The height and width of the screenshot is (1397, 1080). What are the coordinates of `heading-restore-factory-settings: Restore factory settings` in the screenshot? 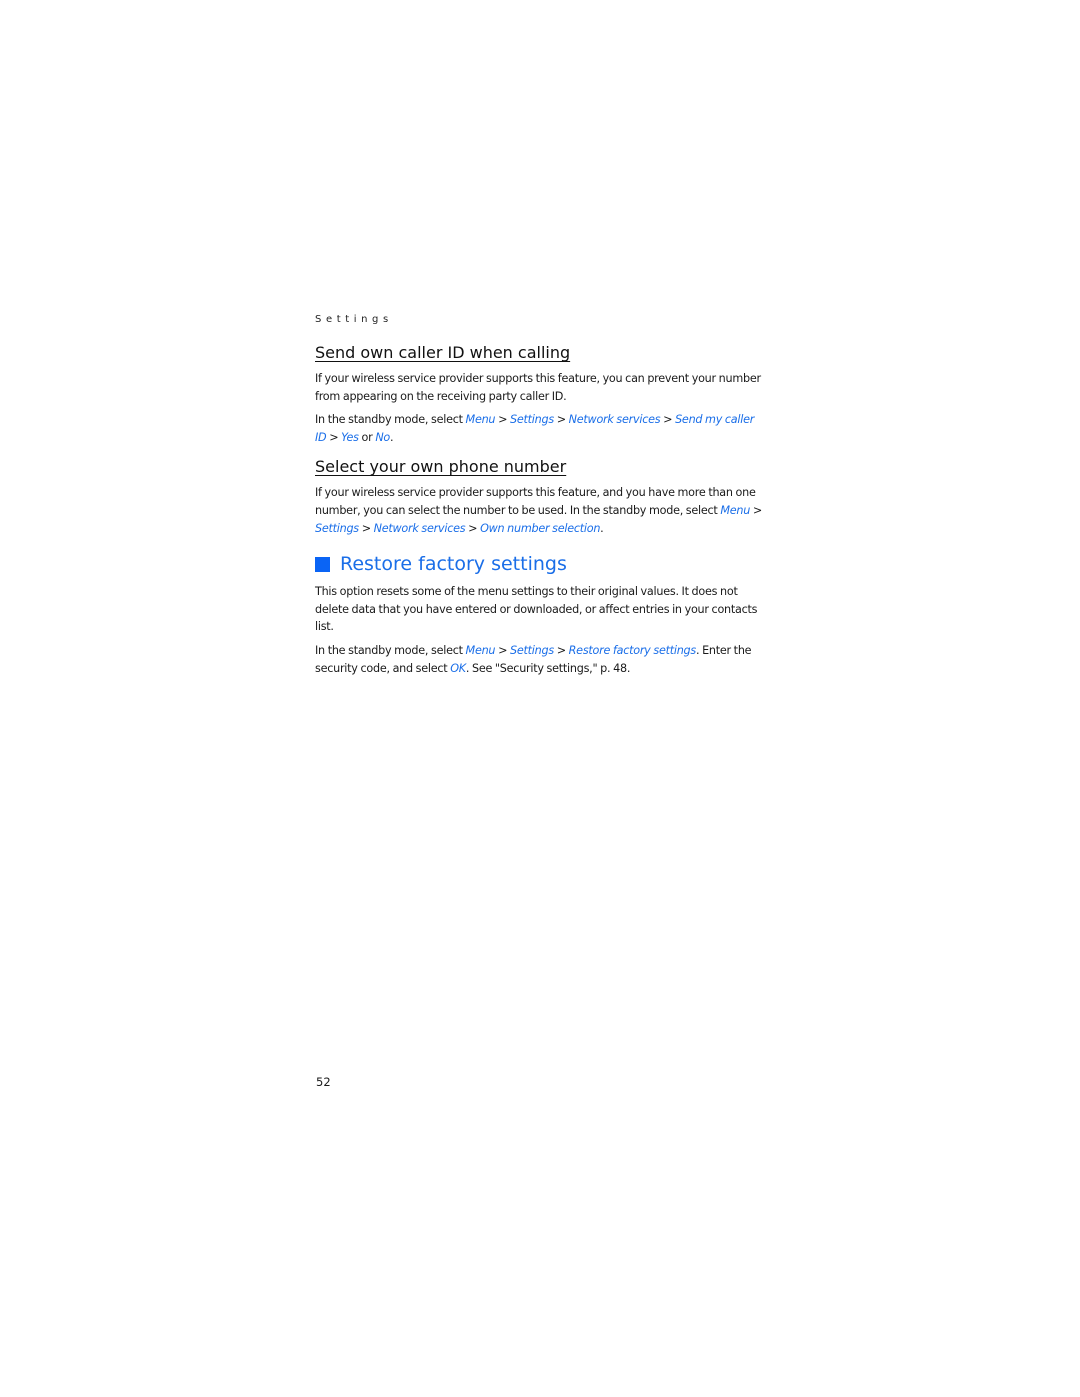 It's located at (540, 564).